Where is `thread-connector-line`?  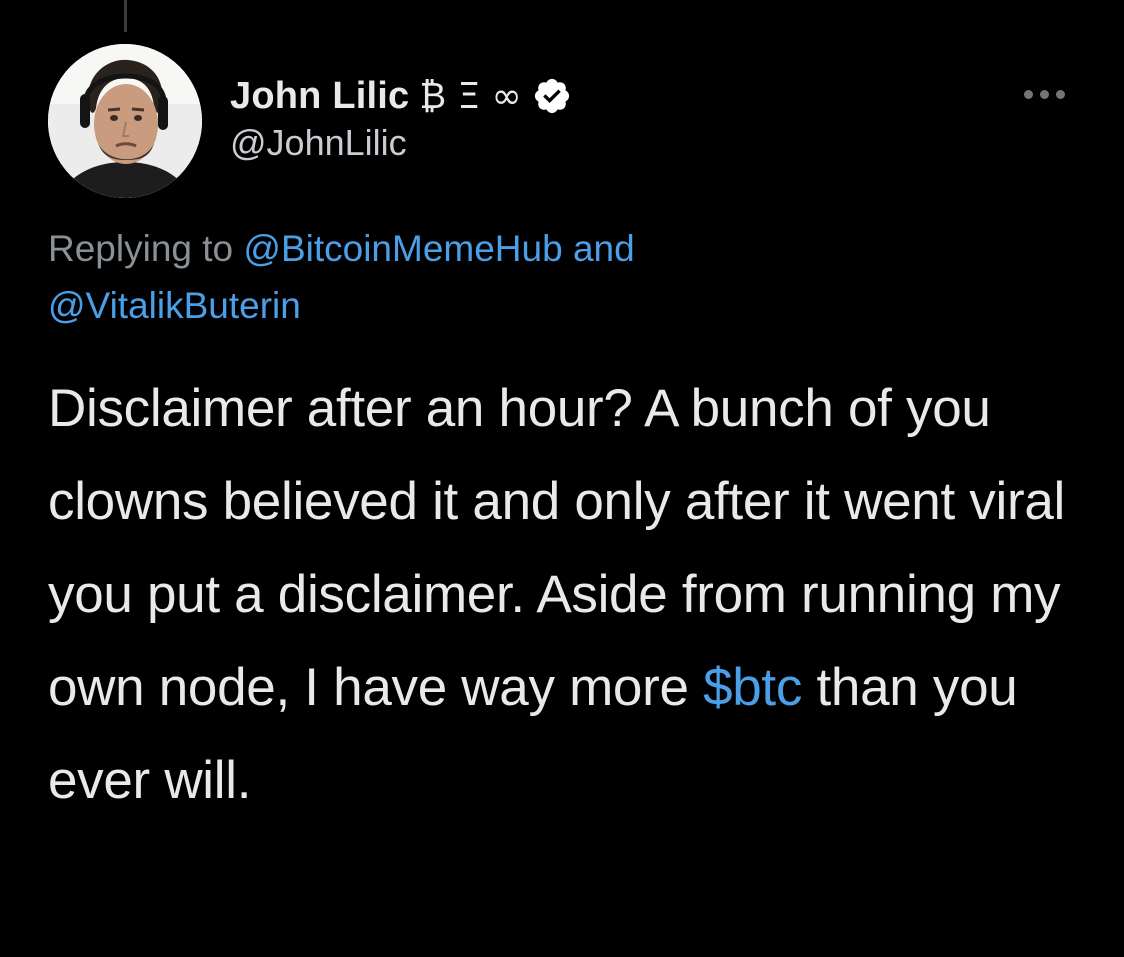 thread-connector-line is located at coordinates (125, 16).